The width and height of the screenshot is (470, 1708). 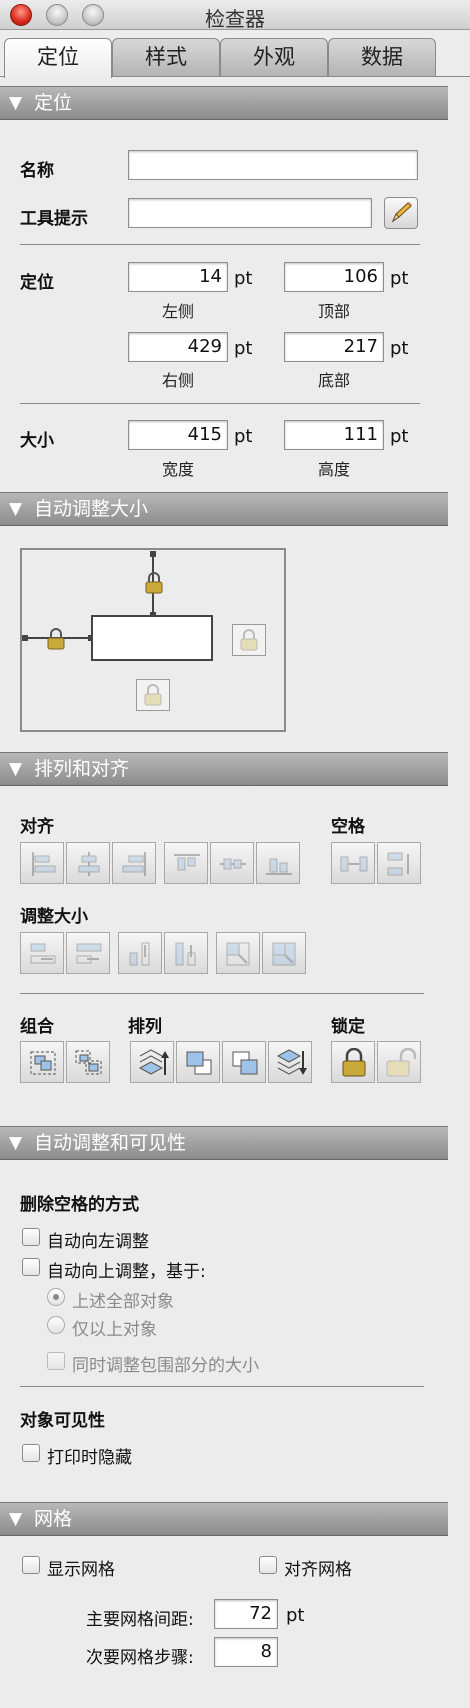 I want to click on align-bottom-button, so click(x=278, y=863).